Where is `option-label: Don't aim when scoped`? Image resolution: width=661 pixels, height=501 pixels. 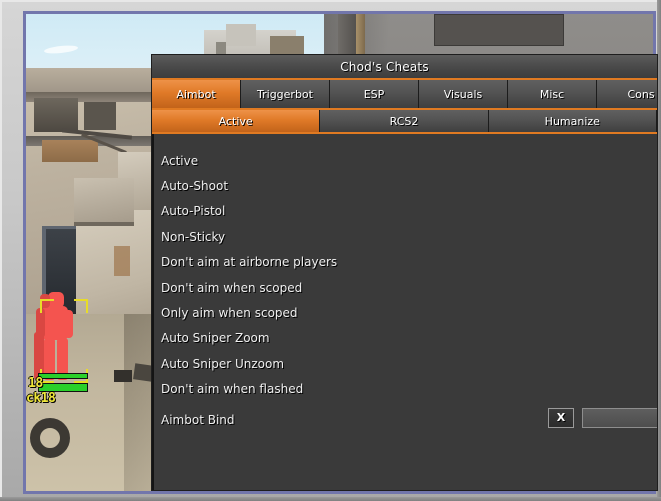
option-label: Don't aim when scoped is located at coordinates (232, 287).